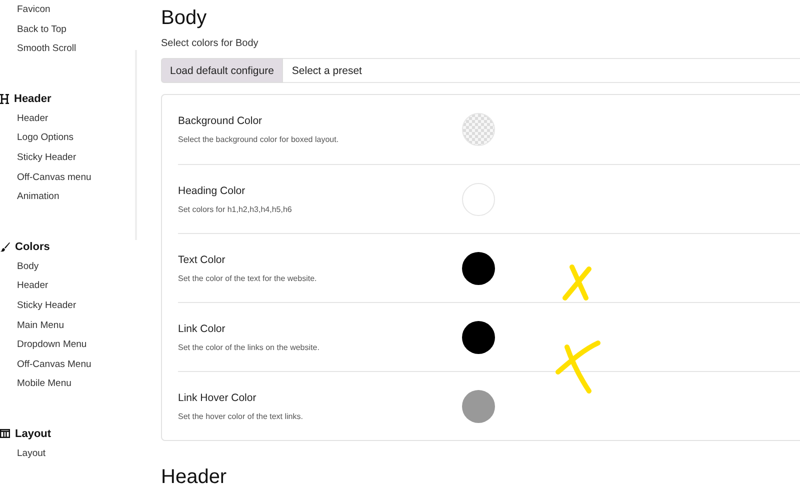 Image resolution: width=800 pixels, height=489 pixels. What do you see at coordinates (32, 246) in the screenshot?
I see `sidebar-group-title: Colors` at bounding box center [32, 246].